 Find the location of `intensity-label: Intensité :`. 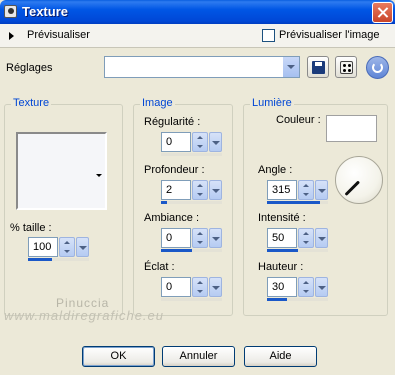

intensity-label: Intensité : is located at coordinates (282, 218).